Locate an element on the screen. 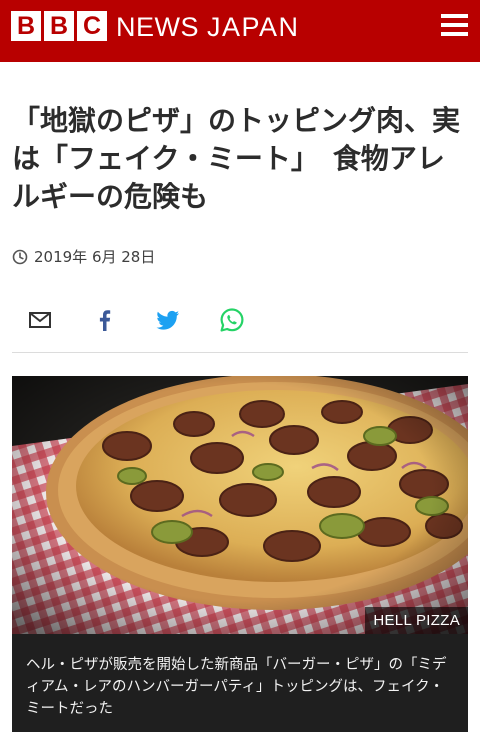 This screenshot has height=756, width=480. bbc-logo: B B C is located at coordinates (59, 26).